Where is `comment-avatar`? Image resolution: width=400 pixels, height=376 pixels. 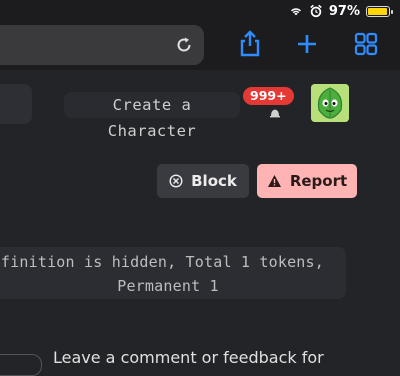
comment-avatar is located at coordinates (21, 365).